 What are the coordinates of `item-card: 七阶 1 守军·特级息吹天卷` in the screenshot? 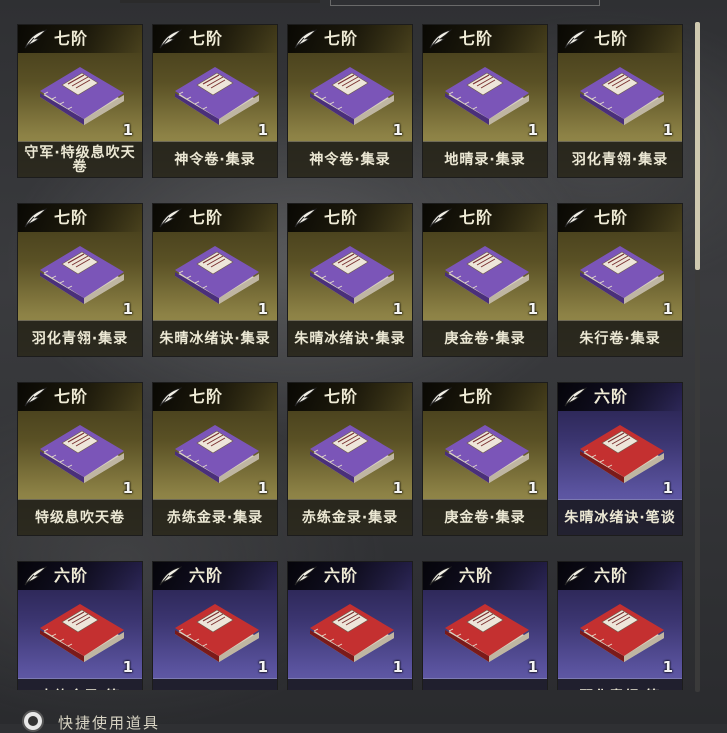 It's located at (80, 101).